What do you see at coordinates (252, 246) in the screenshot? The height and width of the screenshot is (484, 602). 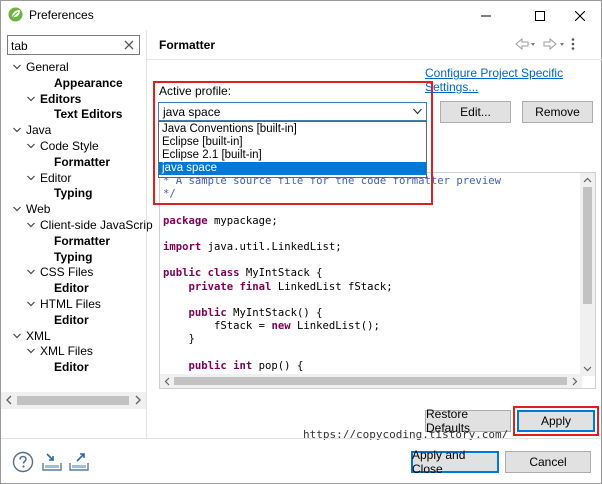 I see `code-line: import java.util.LinkedList;` at bounding box center [252, 246].